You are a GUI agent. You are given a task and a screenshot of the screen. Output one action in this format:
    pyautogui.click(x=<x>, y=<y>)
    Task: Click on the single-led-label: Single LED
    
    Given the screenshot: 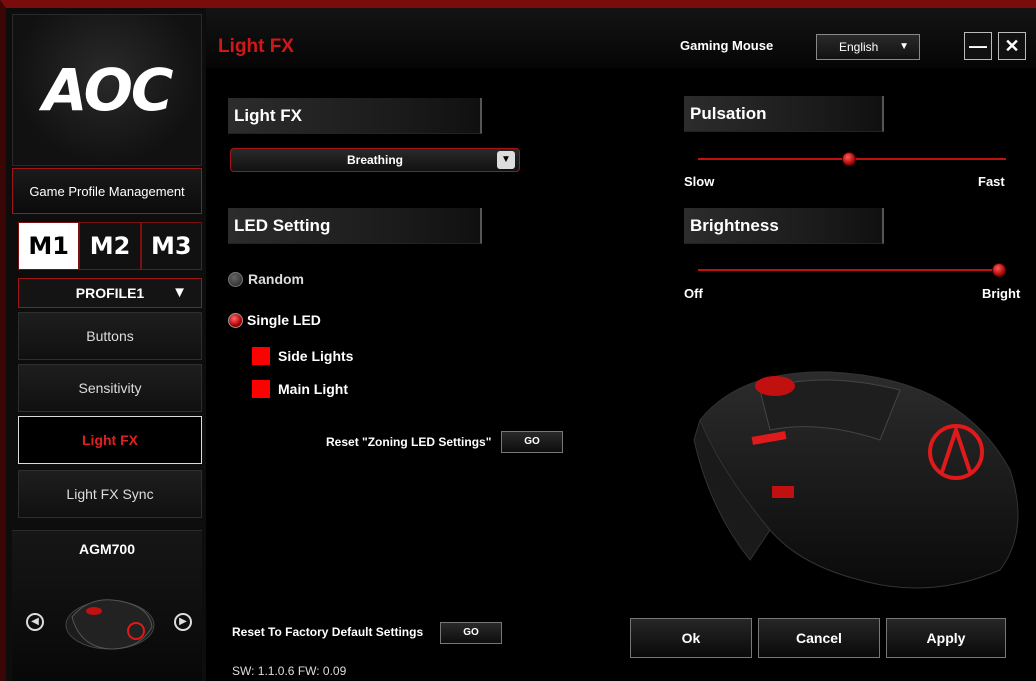 What is the action you would take?
    pyautogui.click(x=284, y=320)
    